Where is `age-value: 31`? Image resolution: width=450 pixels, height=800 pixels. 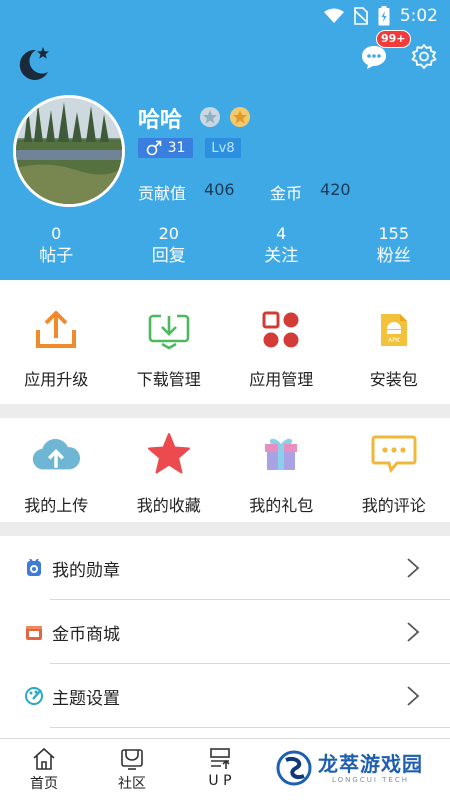 age-value: 31 is located at coordinates (176, 148).